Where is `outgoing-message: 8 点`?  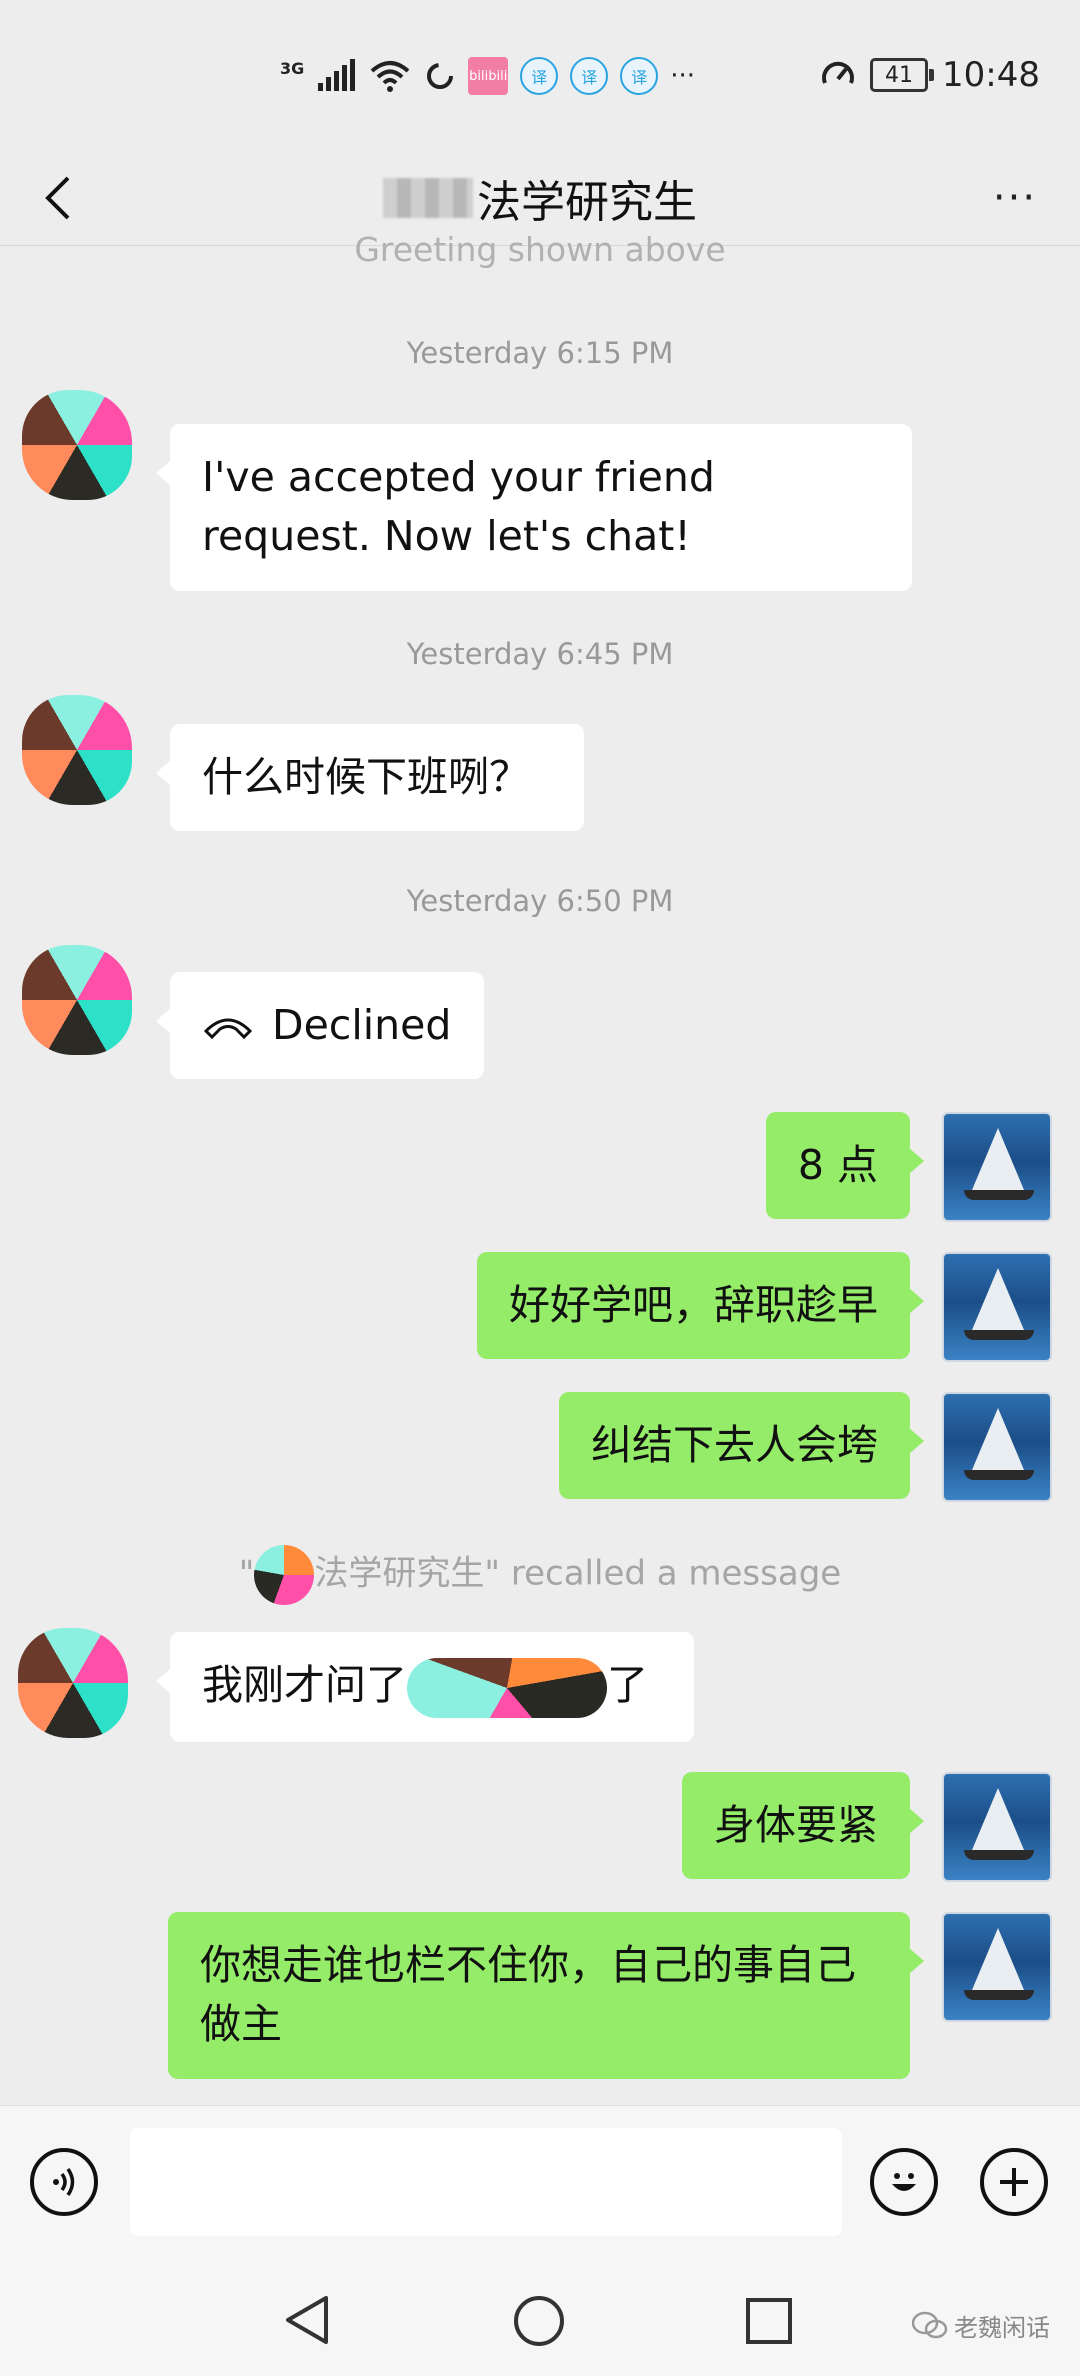
outgoing-message: 8 点 is located at coordinates (845, 1166).